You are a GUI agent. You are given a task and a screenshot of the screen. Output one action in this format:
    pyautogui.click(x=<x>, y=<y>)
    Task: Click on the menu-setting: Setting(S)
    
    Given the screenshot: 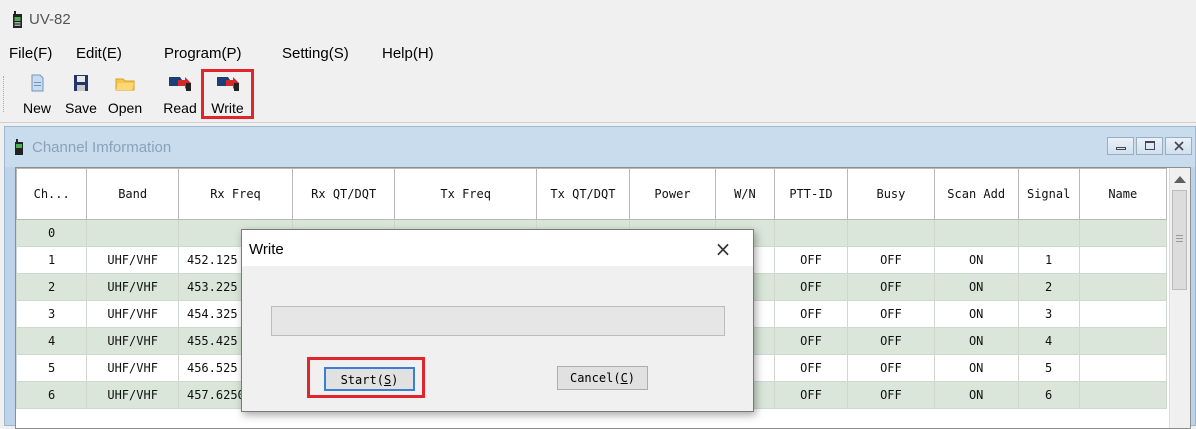 What is the action you would take?
    pyautogui.click(x=315, y=53)
    